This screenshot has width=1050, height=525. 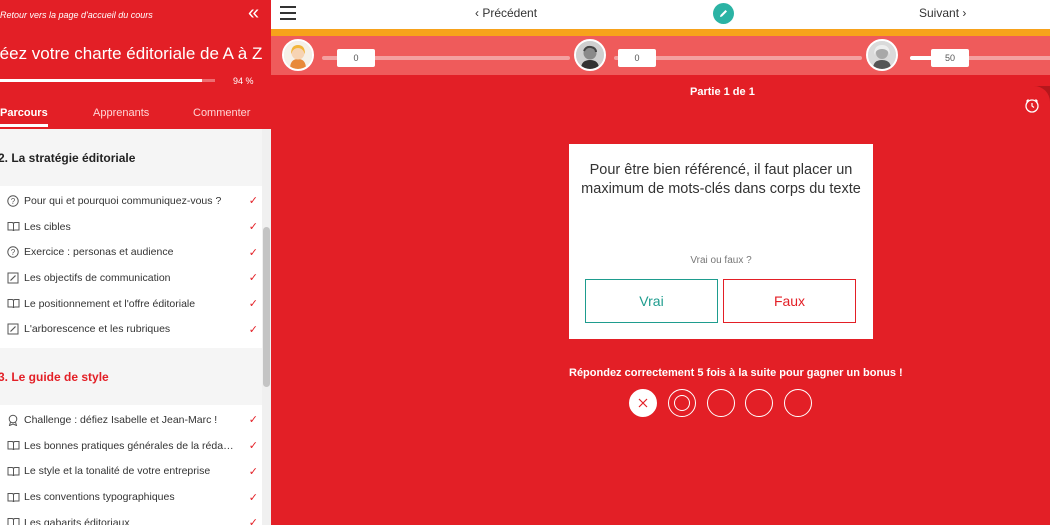 What do you see at coordinates (54, 376) in the screenshot?
I see `section-title: 3. Le guide de style` at bounding box center [54, 376].